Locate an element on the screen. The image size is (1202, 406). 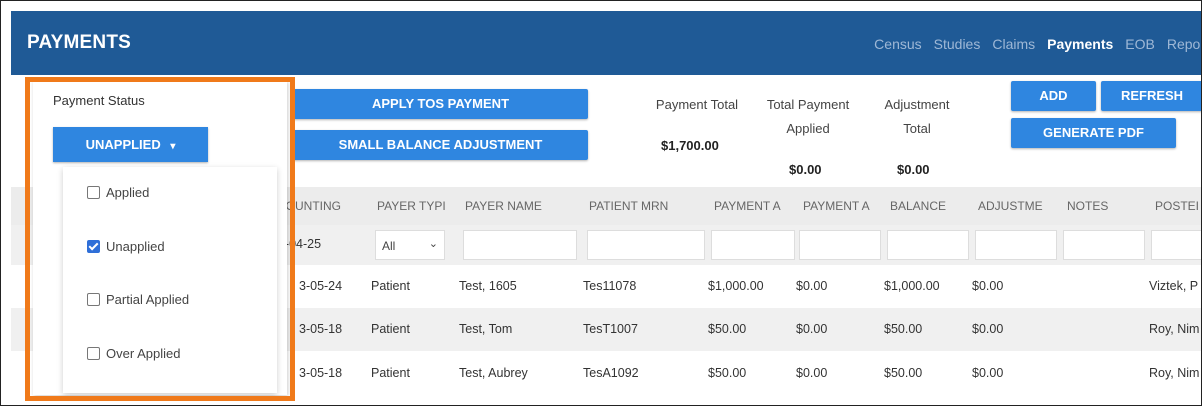
add-button: ADD is located at coordinates (1053, 96).